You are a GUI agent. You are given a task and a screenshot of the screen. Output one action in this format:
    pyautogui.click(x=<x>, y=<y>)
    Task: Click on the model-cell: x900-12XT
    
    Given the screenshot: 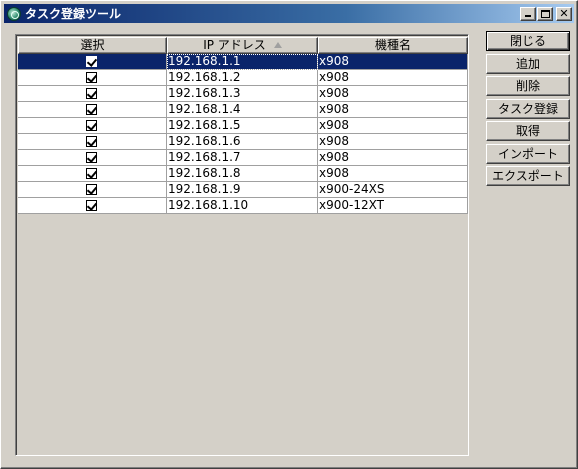 What is the action you would take?
    pyautogui.click(x=393, y=206)
    